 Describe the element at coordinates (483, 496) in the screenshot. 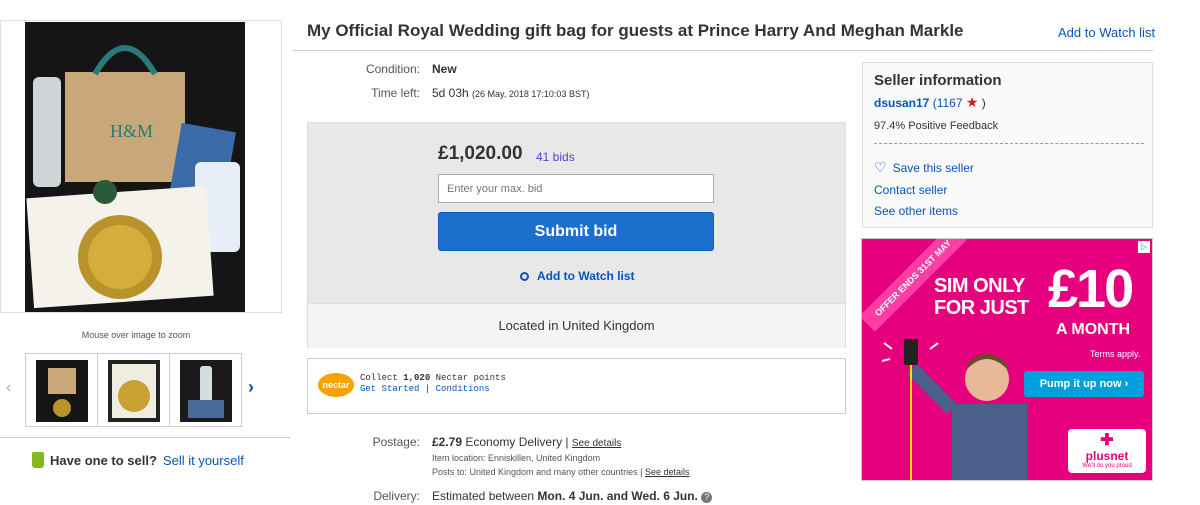

I see `delivery-prefix: Estimated between` at that location.